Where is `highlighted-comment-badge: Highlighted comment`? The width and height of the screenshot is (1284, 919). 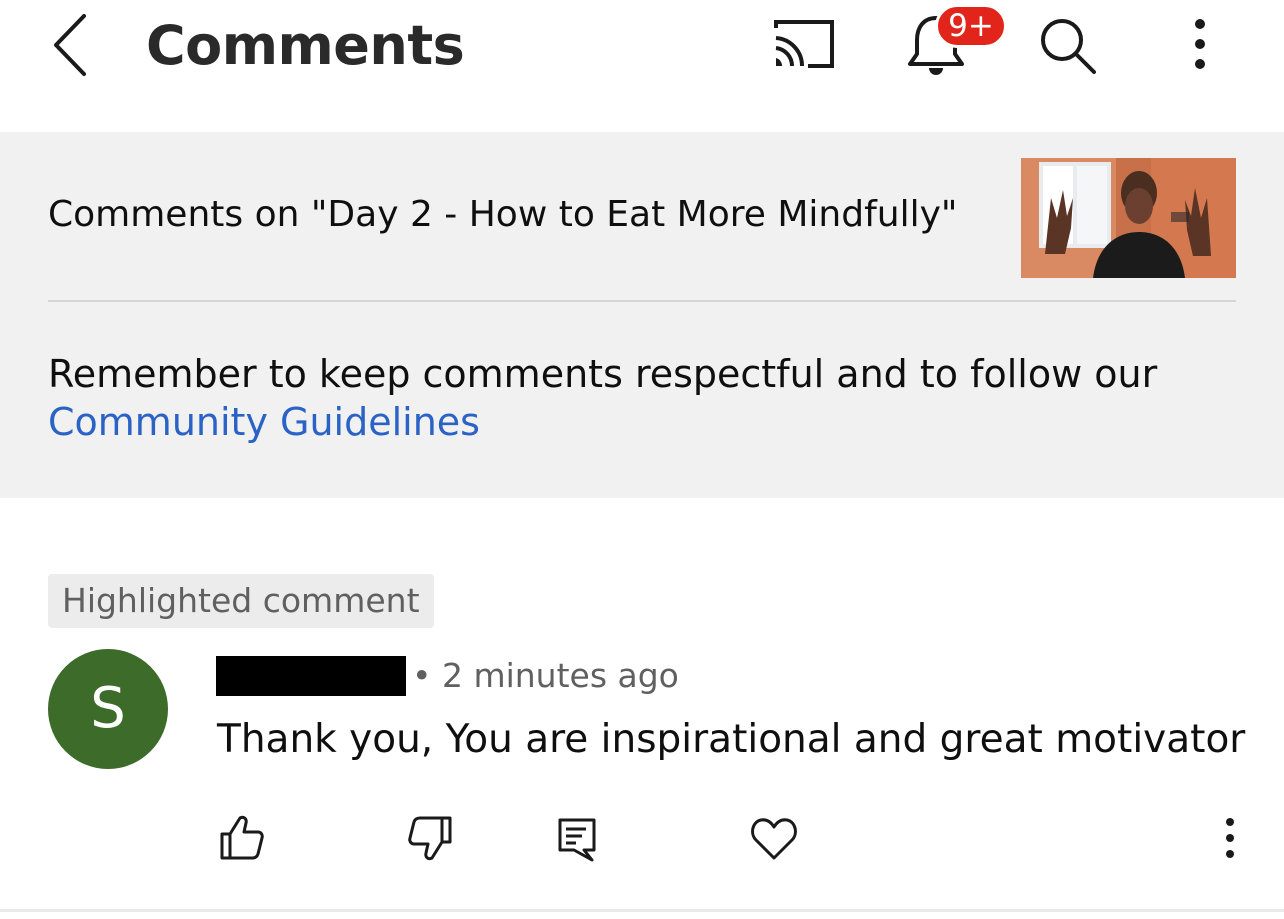 highlighted-comment-badge: Highlighted comment is located at coordinates (241, 601).